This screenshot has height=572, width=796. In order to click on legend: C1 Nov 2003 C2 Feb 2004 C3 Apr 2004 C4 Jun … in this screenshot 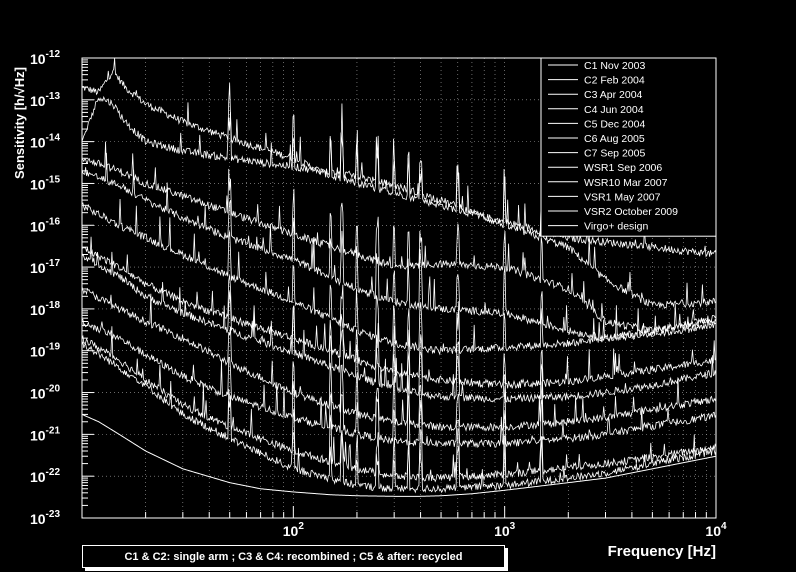, I will do `click(628, 147)`.